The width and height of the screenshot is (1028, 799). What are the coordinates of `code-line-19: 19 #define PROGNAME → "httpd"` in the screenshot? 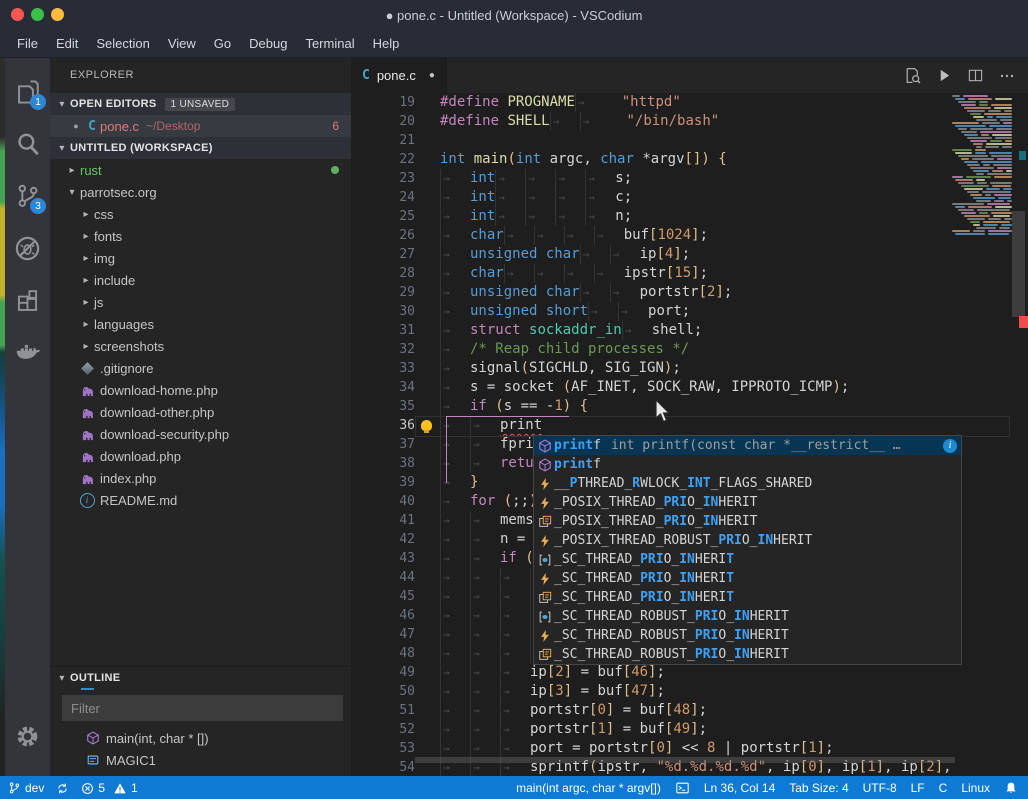 It's located at (689, 102).